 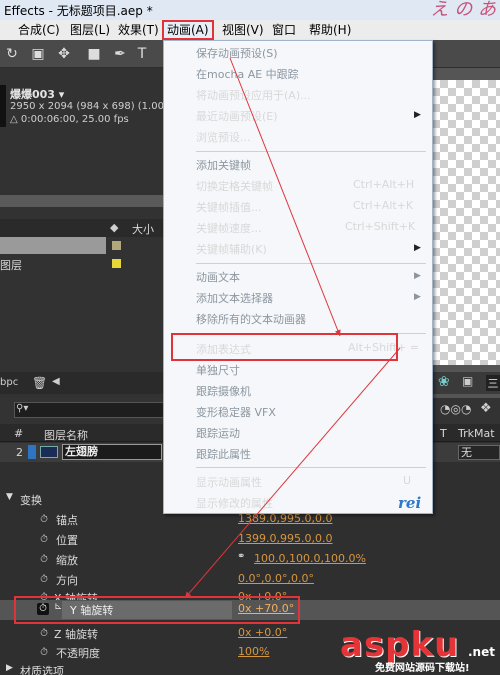 I want to click on project-divider, so click(x=82, y=201).